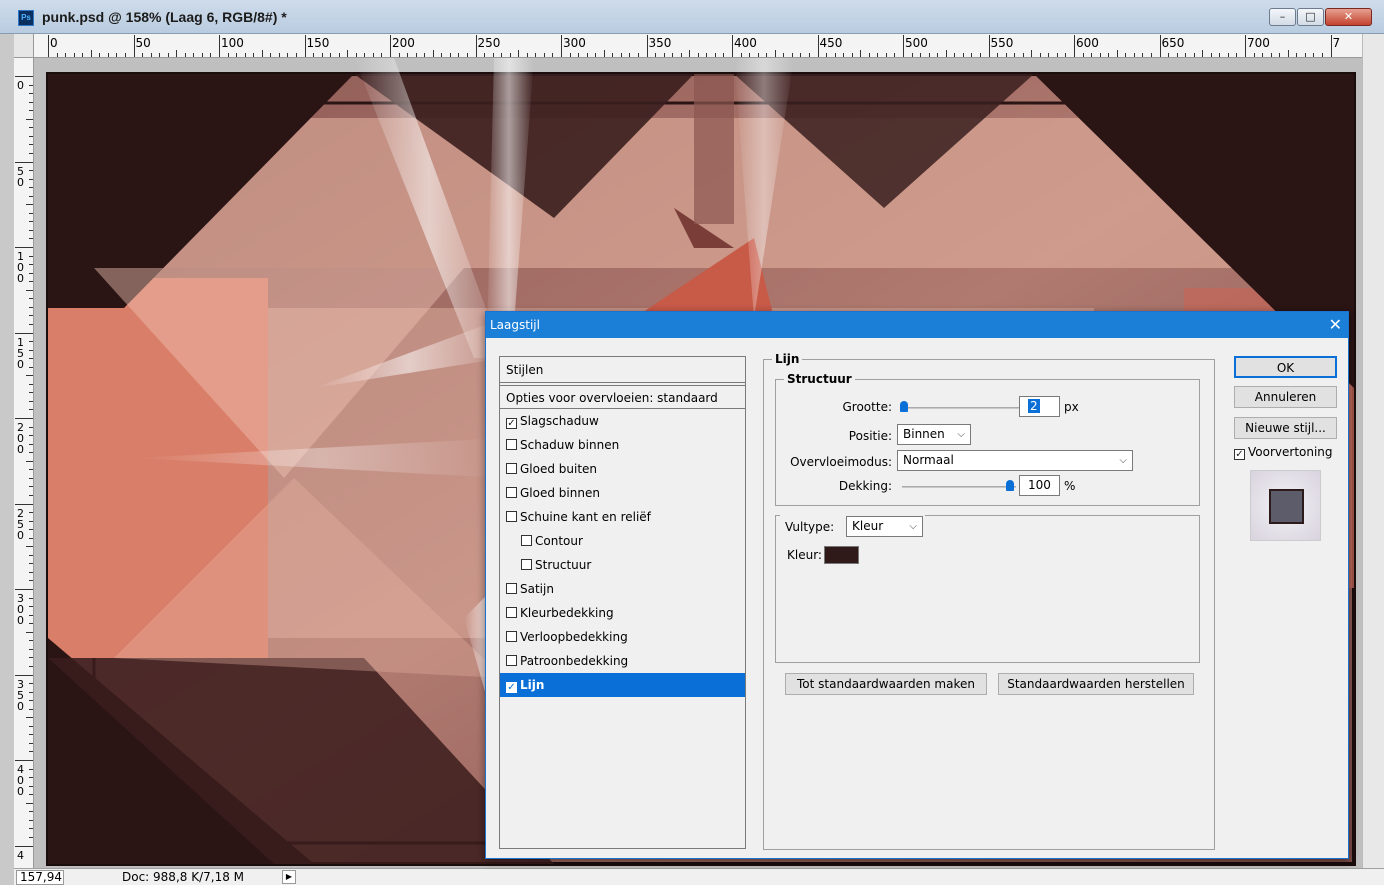 This screenshot has width=1384, height=885. I want to click on preview-toggle: ✓ Voorvertoning, so click(1283, 452).